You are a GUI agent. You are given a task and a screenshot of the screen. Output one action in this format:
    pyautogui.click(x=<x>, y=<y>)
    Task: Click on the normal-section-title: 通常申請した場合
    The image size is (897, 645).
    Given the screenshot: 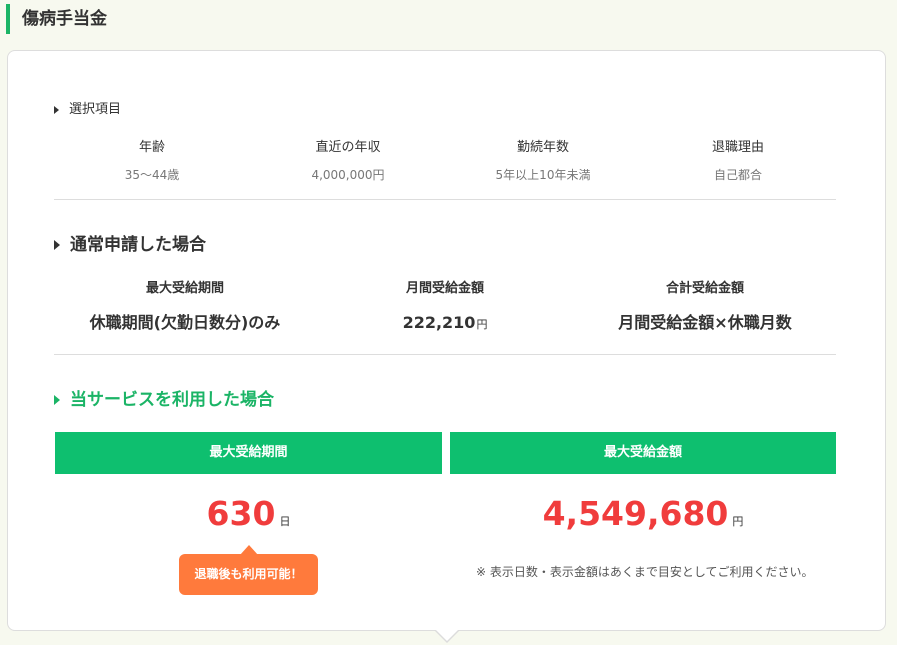 What is the action you would take?
    pyautogui.click(x=130, y=245)
    